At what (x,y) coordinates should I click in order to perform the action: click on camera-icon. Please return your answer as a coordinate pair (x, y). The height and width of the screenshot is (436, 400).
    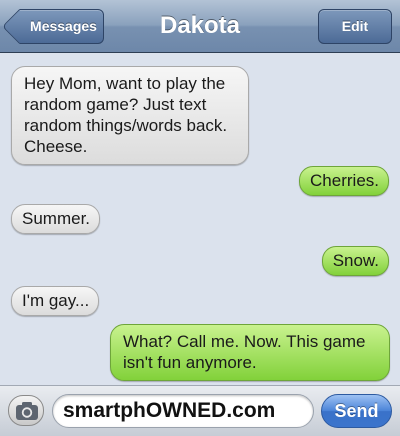
    Looking at the image, I should click on (27, 411).